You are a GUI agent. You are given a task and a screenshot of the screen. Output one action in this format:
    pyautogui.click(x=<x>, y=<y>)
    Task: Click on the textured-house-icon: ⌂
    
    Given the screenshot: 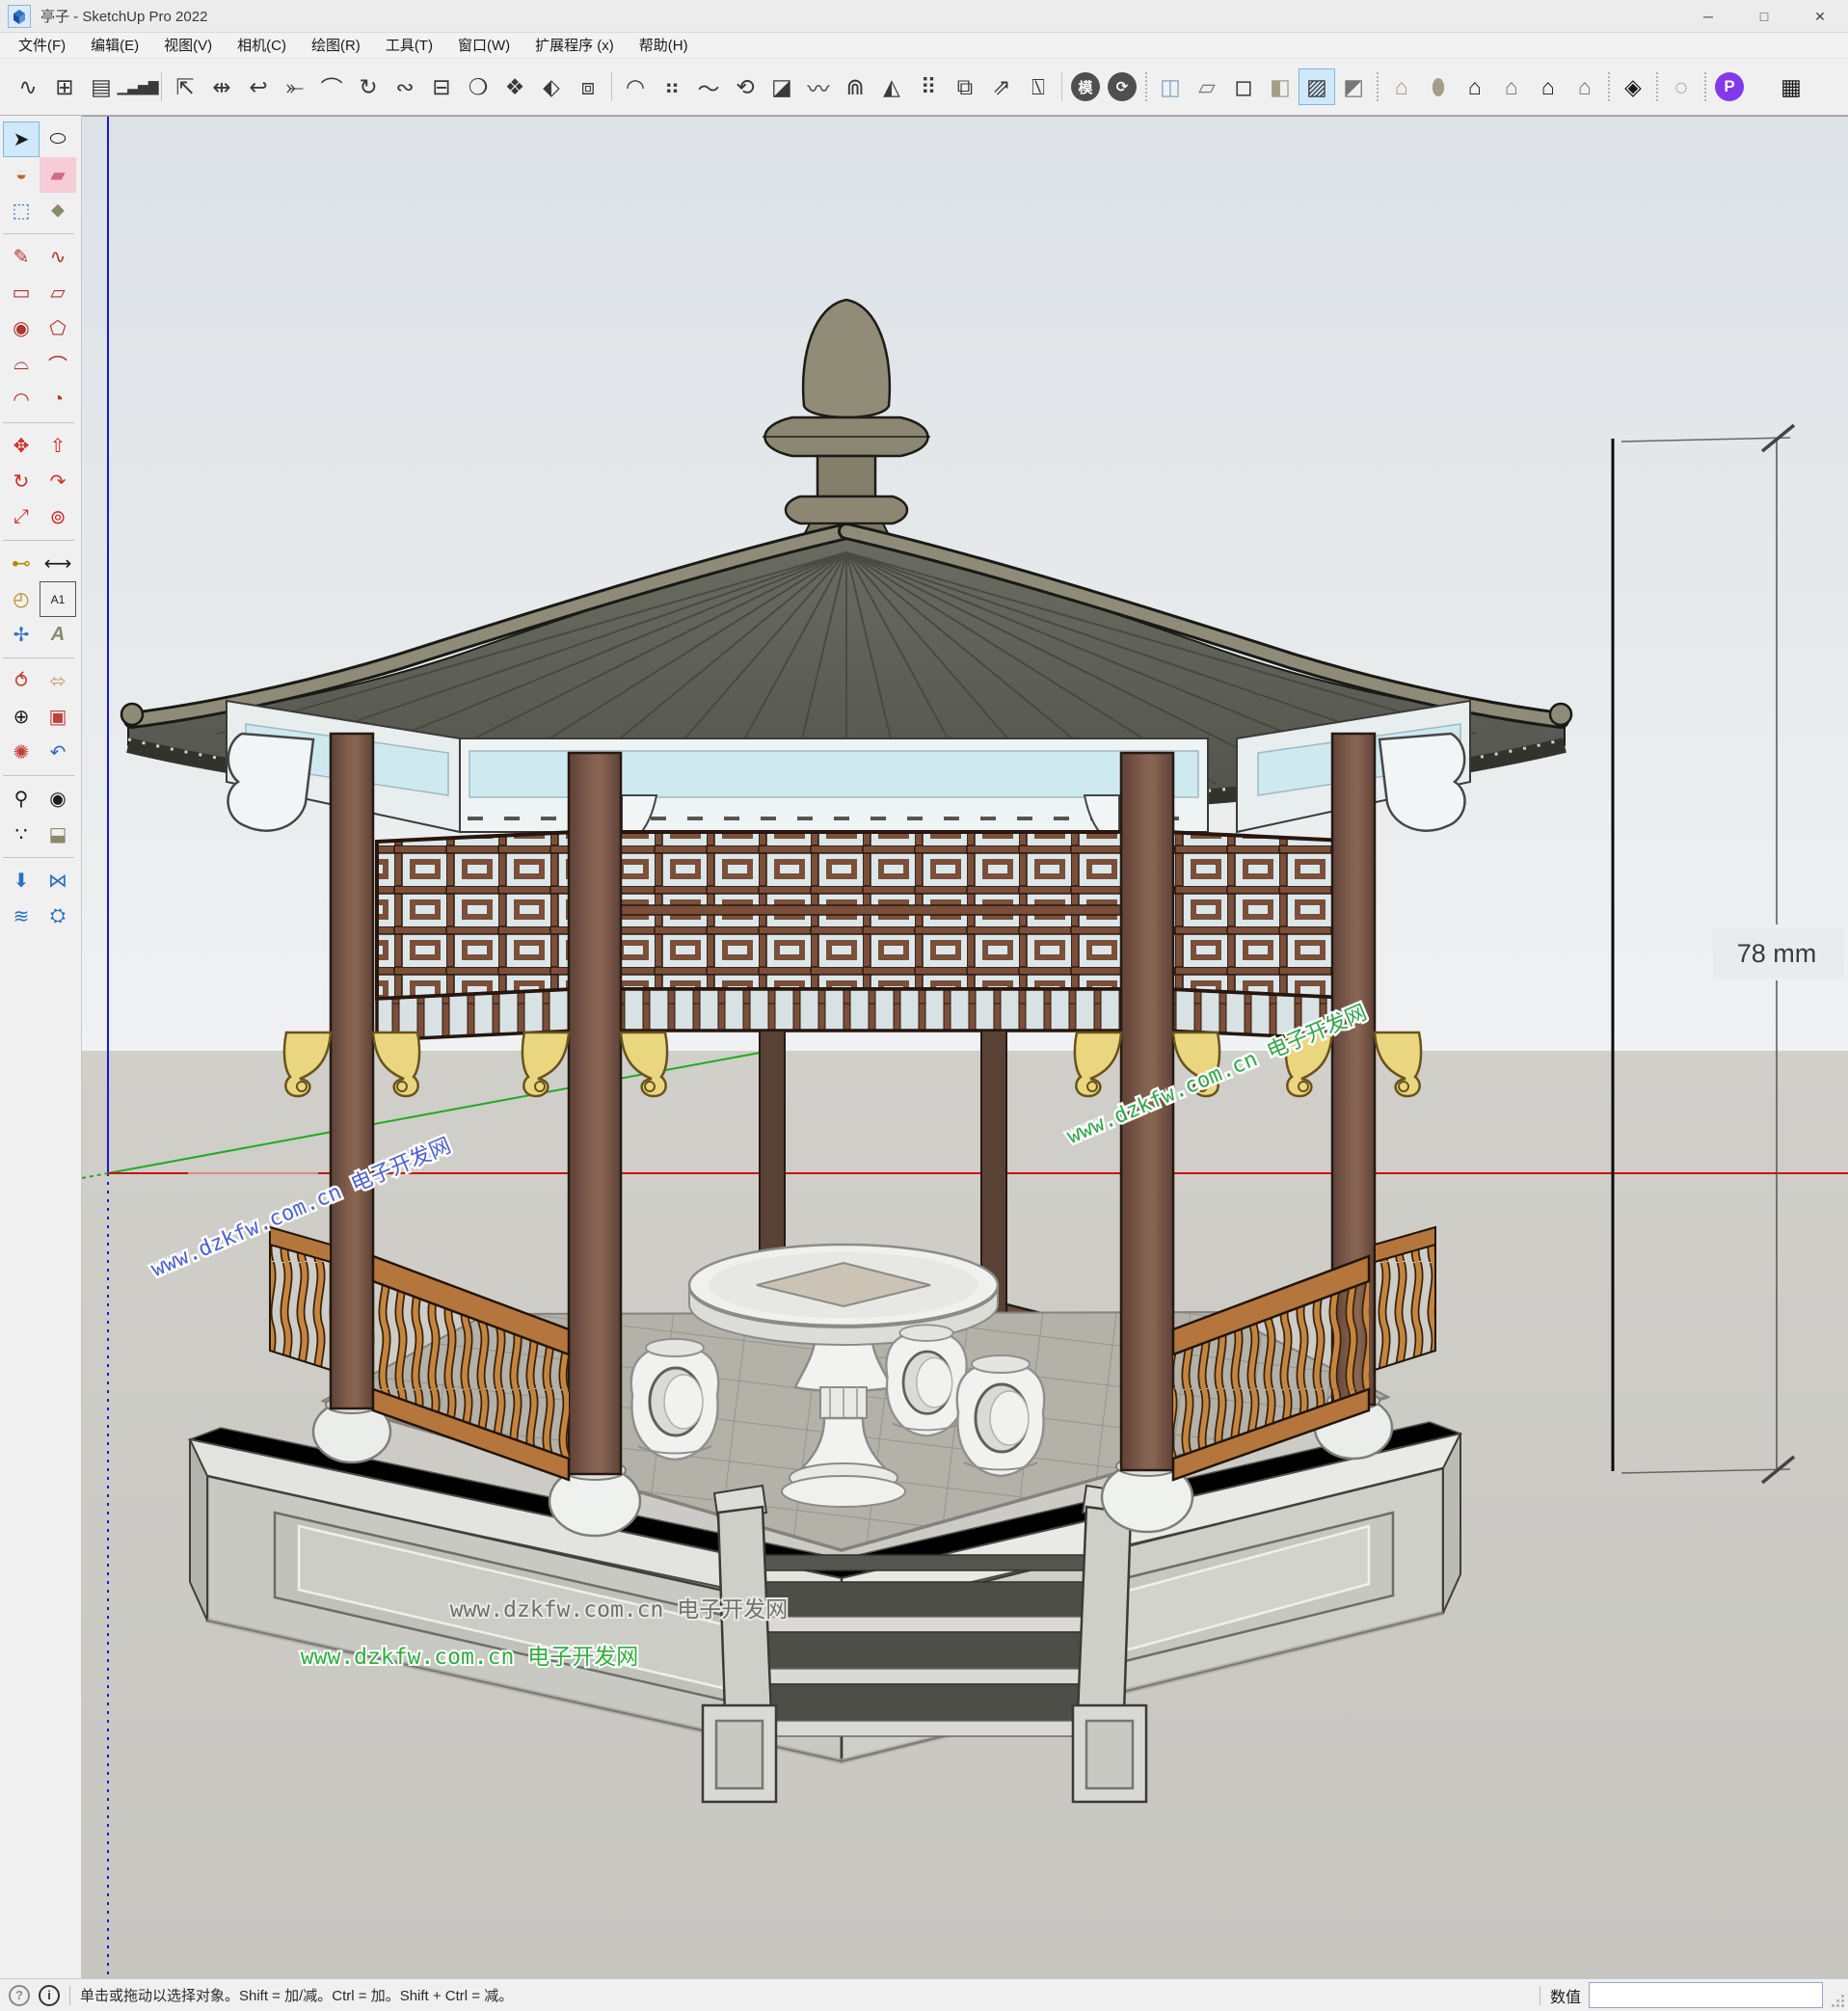 What is the action you would take?
    pyautogui.click(x=1402, y=86)
    